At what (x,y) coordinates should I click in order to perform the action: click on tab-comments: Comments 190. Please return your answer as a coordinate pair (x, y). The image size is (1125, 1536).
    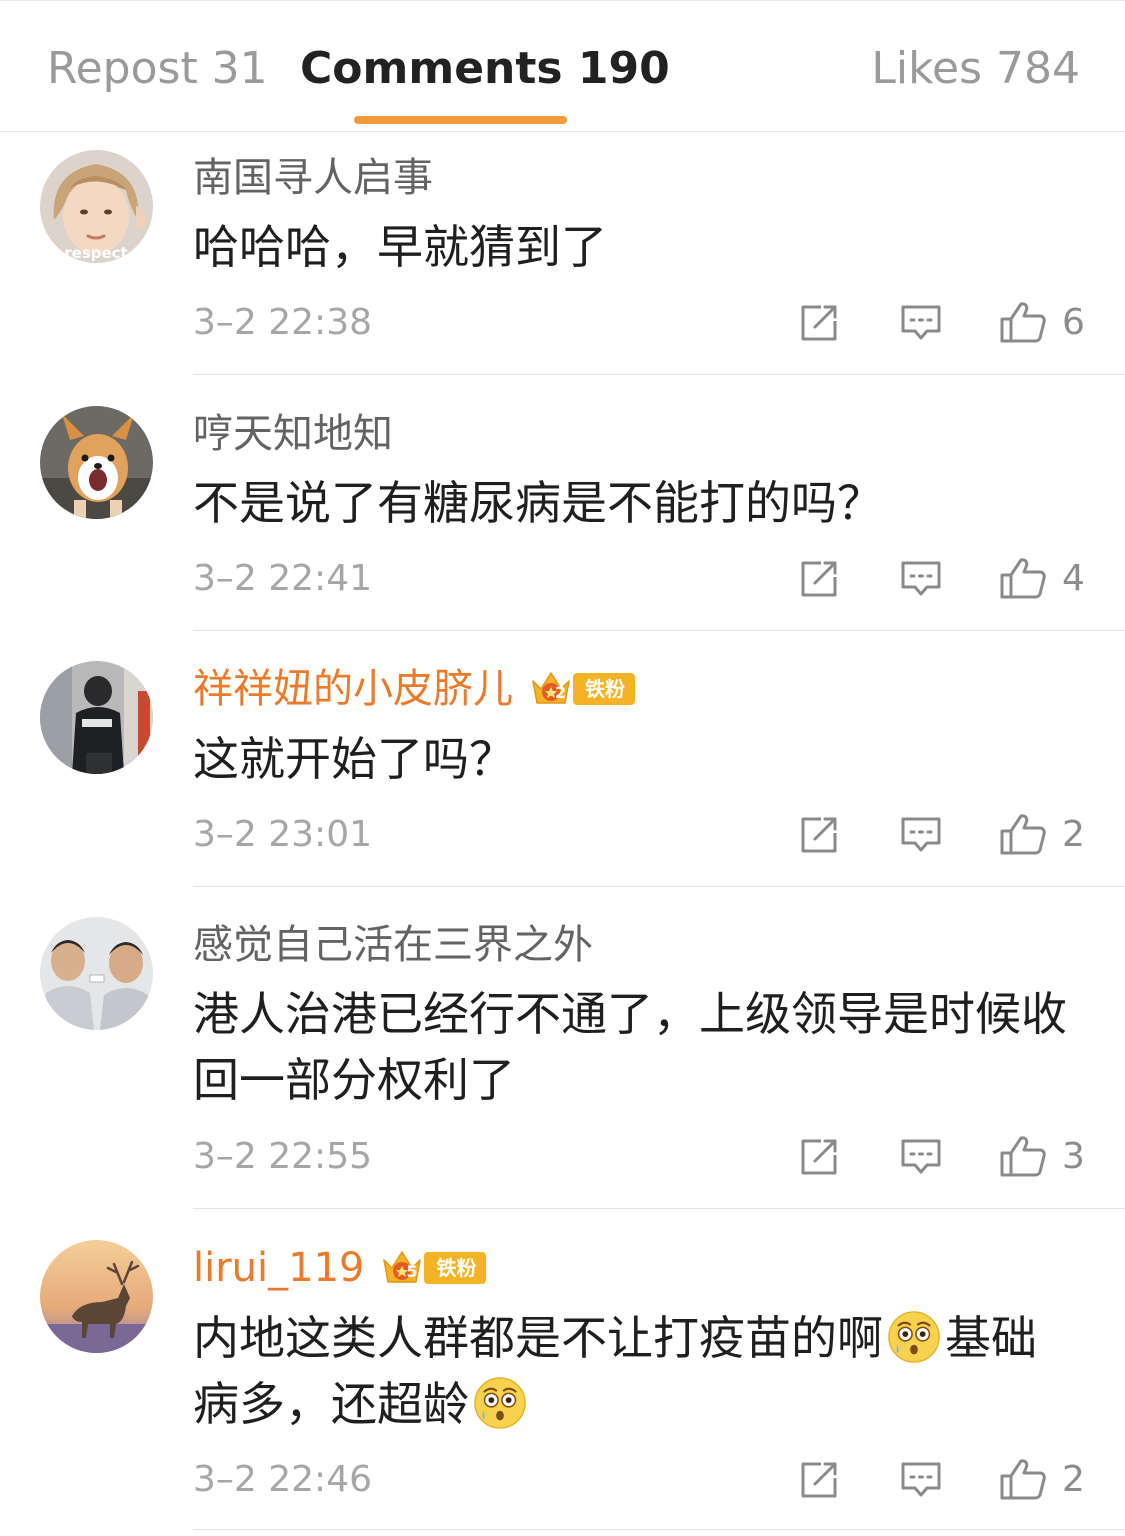
    Looking at the image, I should click on (485, 69).